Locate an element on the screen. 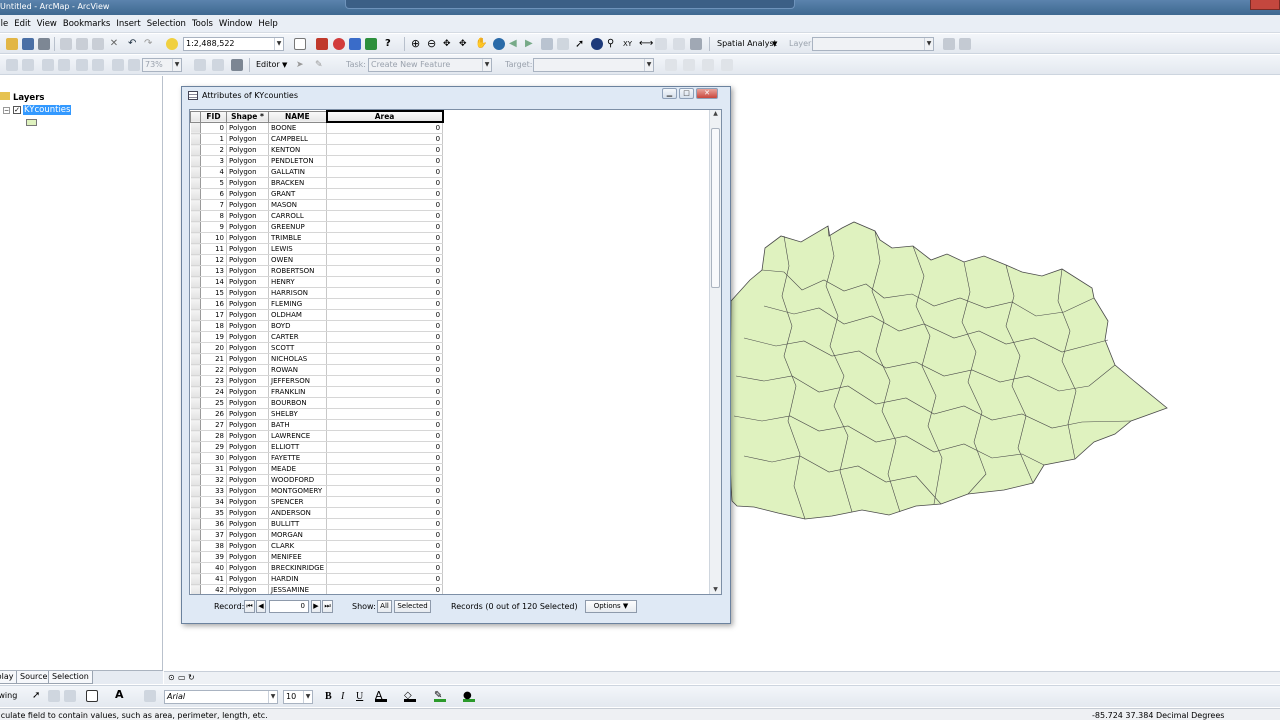  next-record-button: ▶ is located at coordinates (316, 606).